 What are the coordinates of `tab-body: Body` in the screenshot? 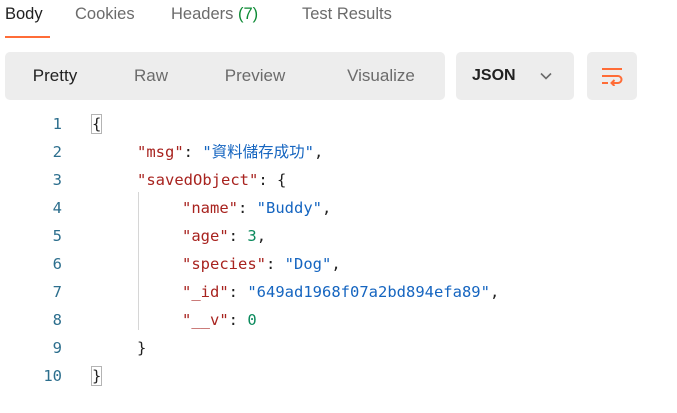 It's located at (24, 14).